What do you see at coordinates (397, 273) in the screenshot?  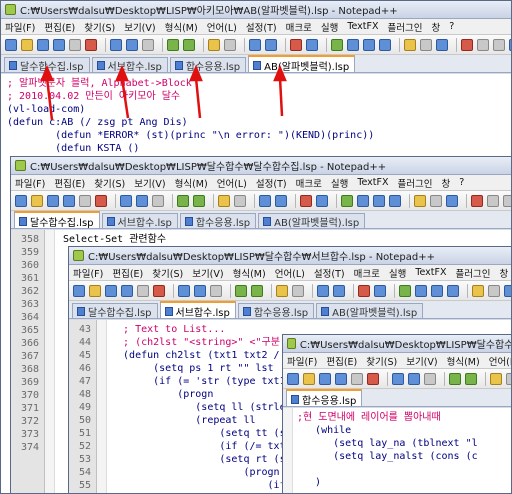 I see `menu-item: 실행` at bounding box center [397, 273].